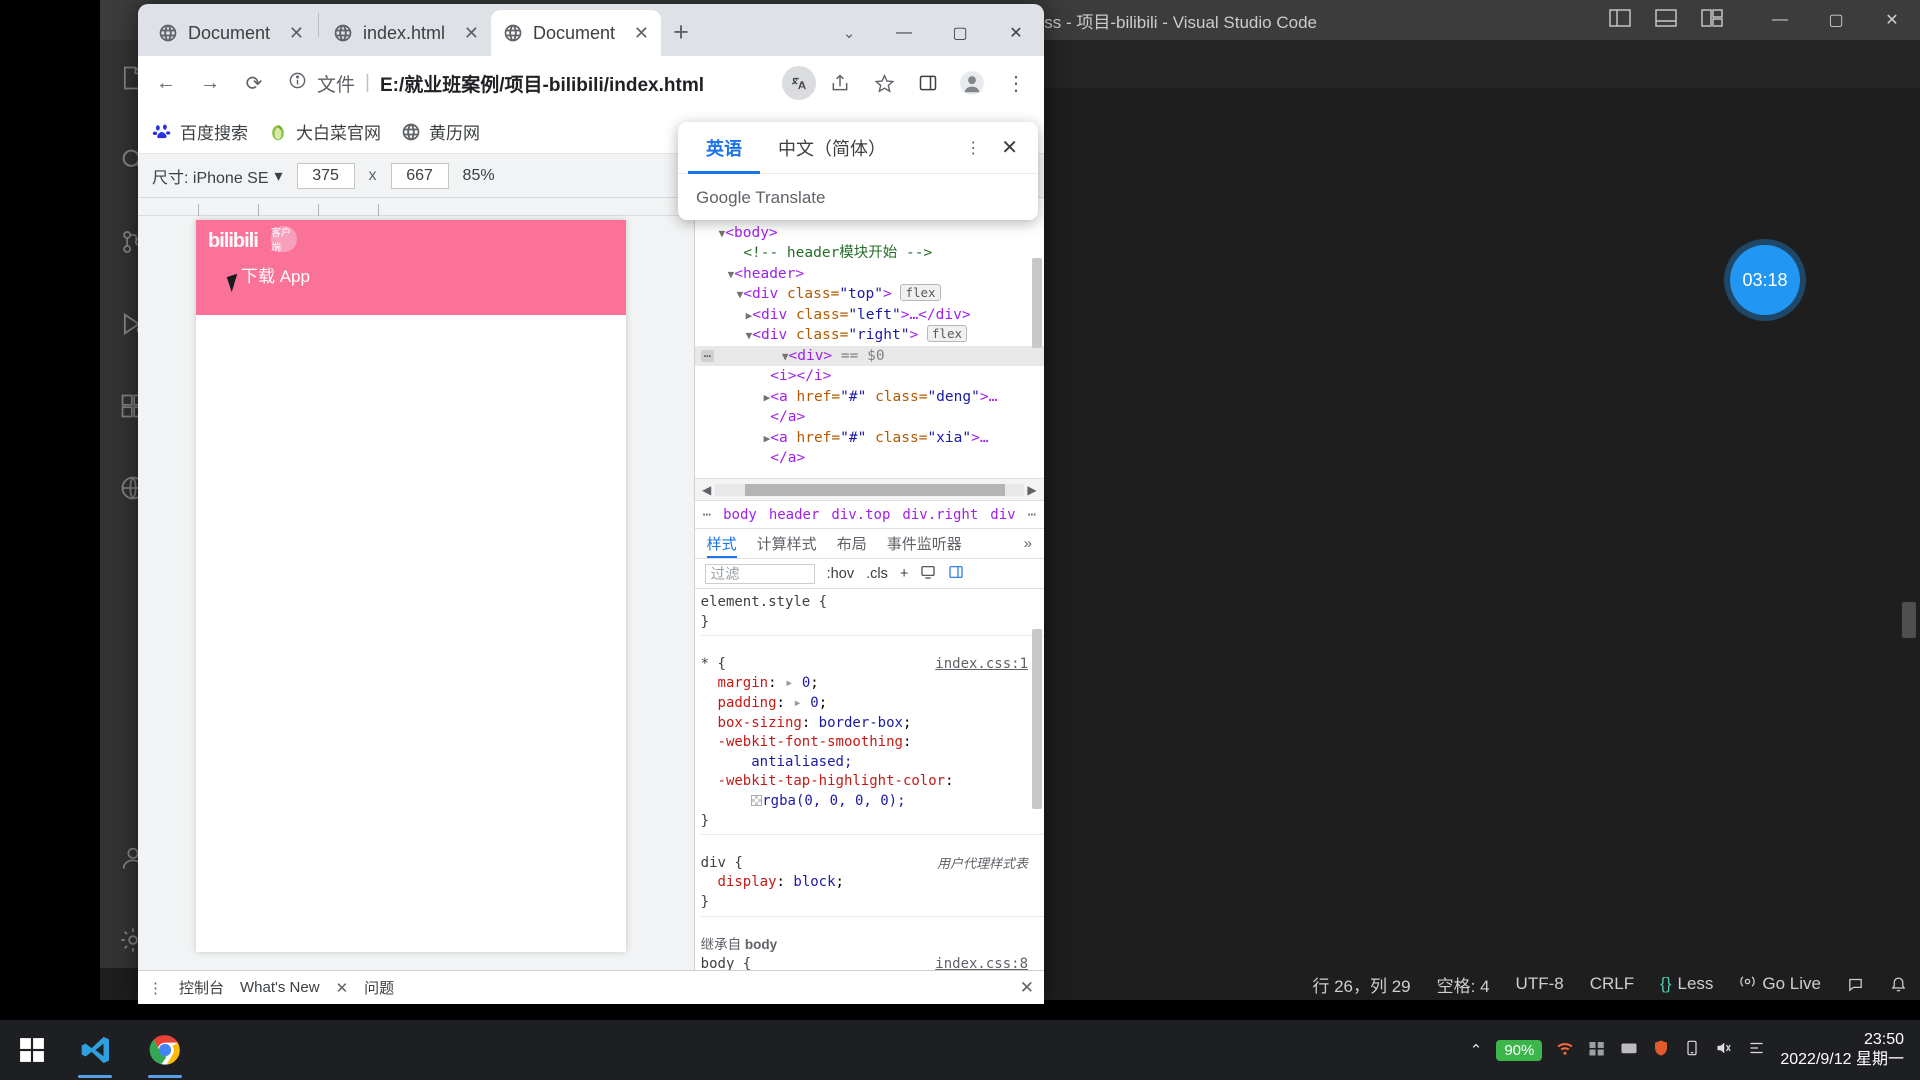 The image size is (1920, 1080). What do you see at coordinates (406, 33) in the screenshot?
I see `chrome-tab-1: index.html ✕` at bounding box center [406, 33].